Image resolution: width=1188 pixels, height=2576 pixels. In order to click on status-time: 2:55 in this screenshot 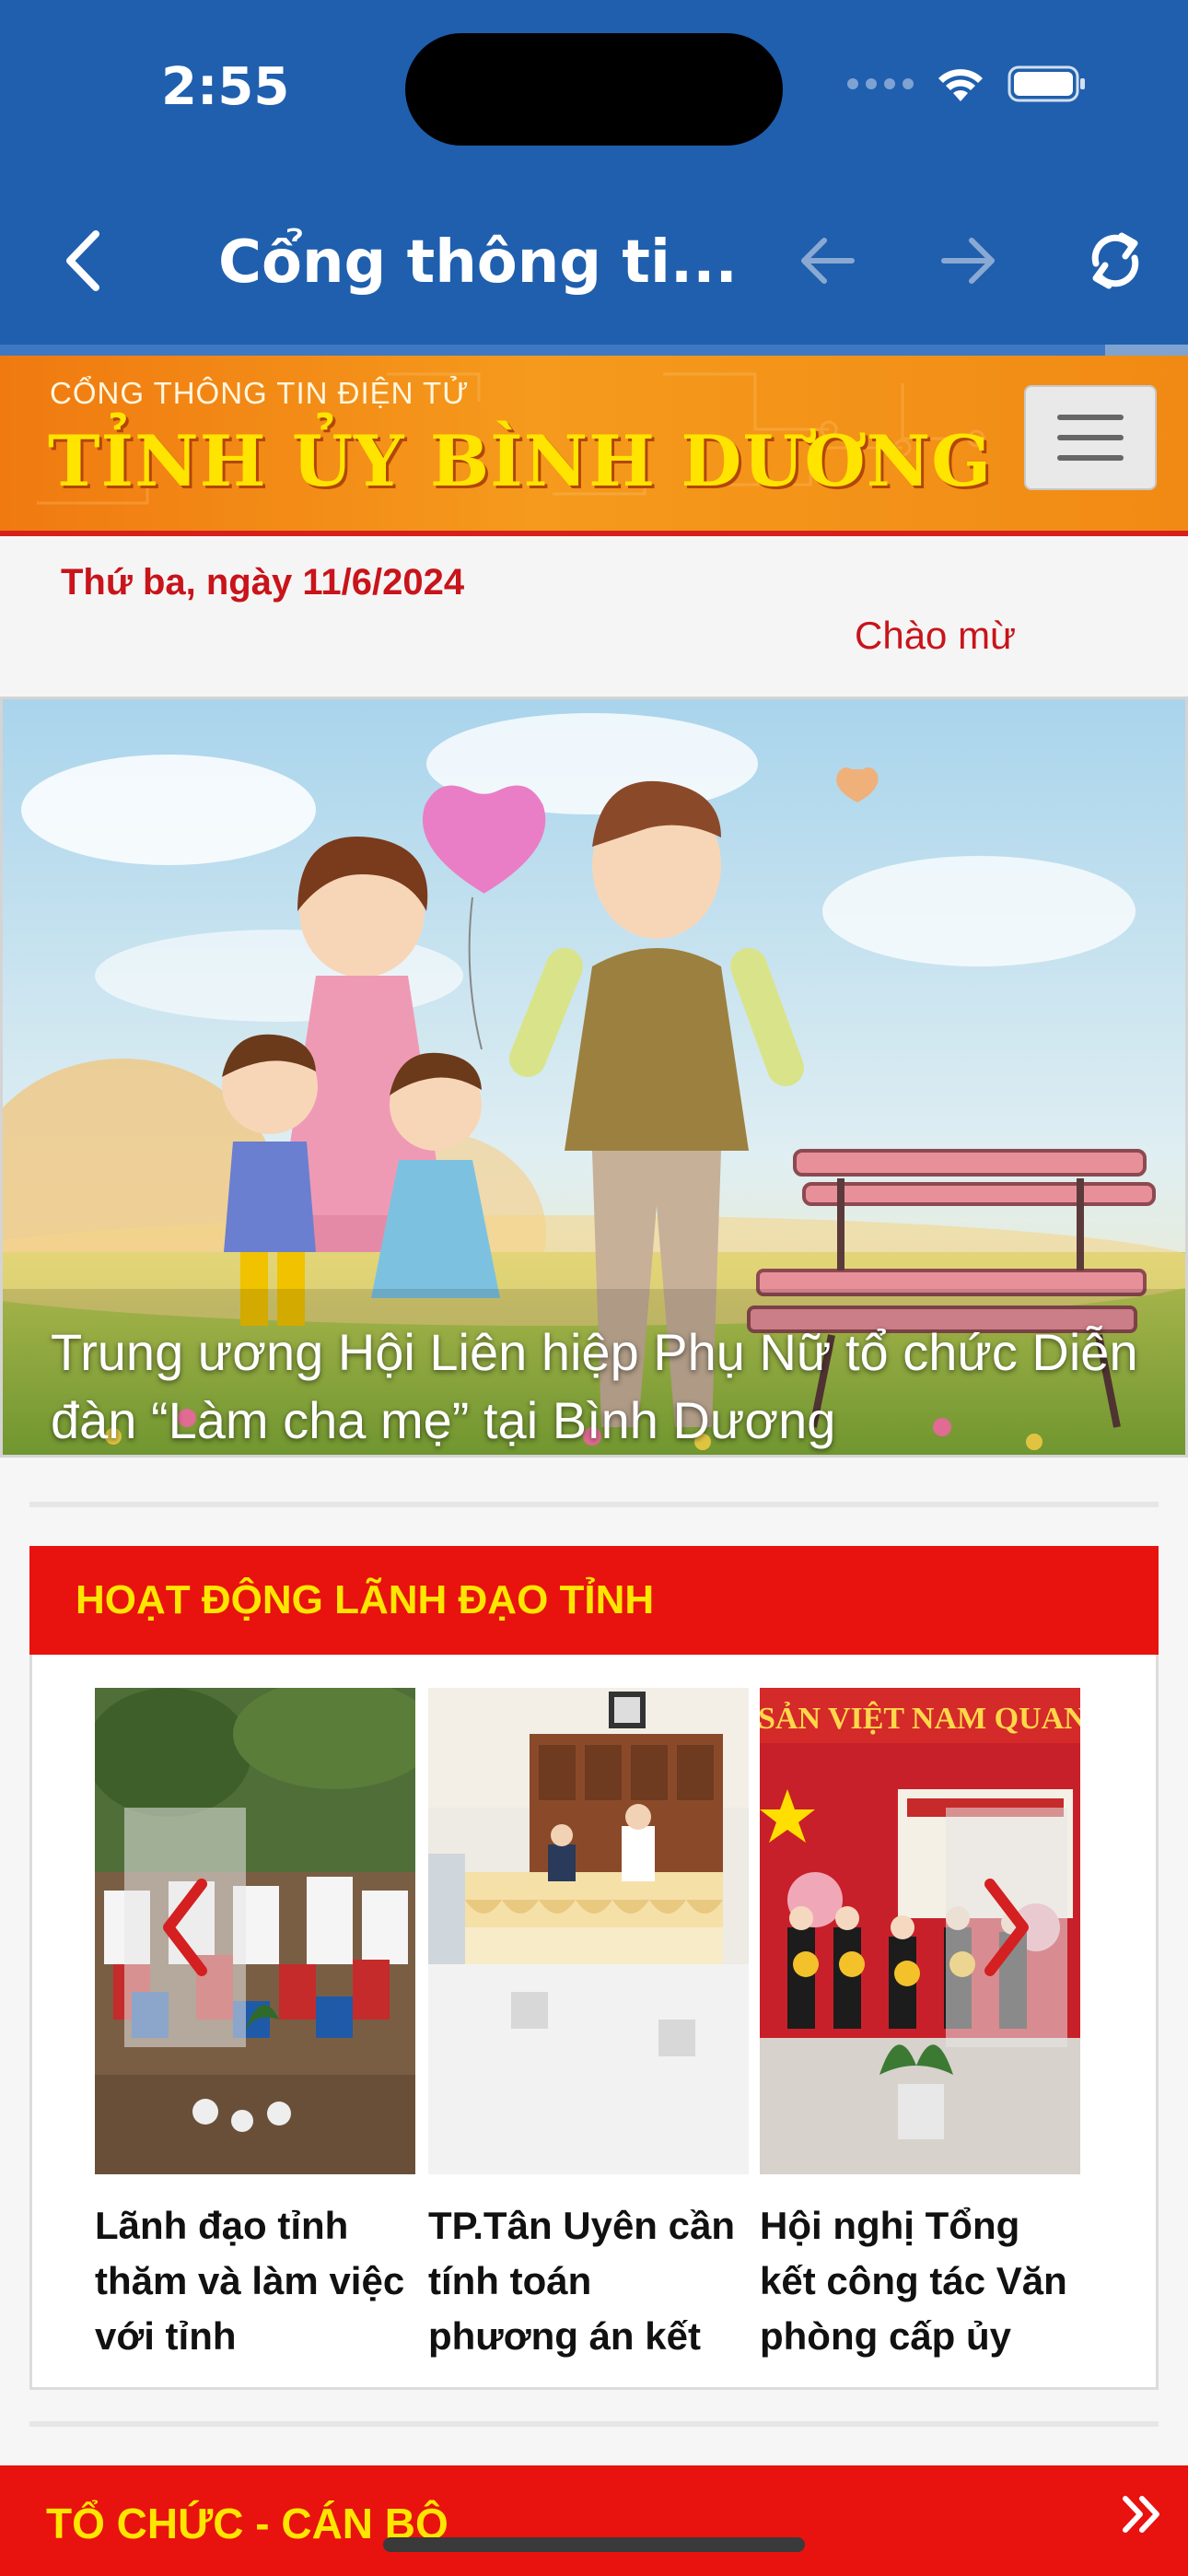, I will do `click(225, 87)`.